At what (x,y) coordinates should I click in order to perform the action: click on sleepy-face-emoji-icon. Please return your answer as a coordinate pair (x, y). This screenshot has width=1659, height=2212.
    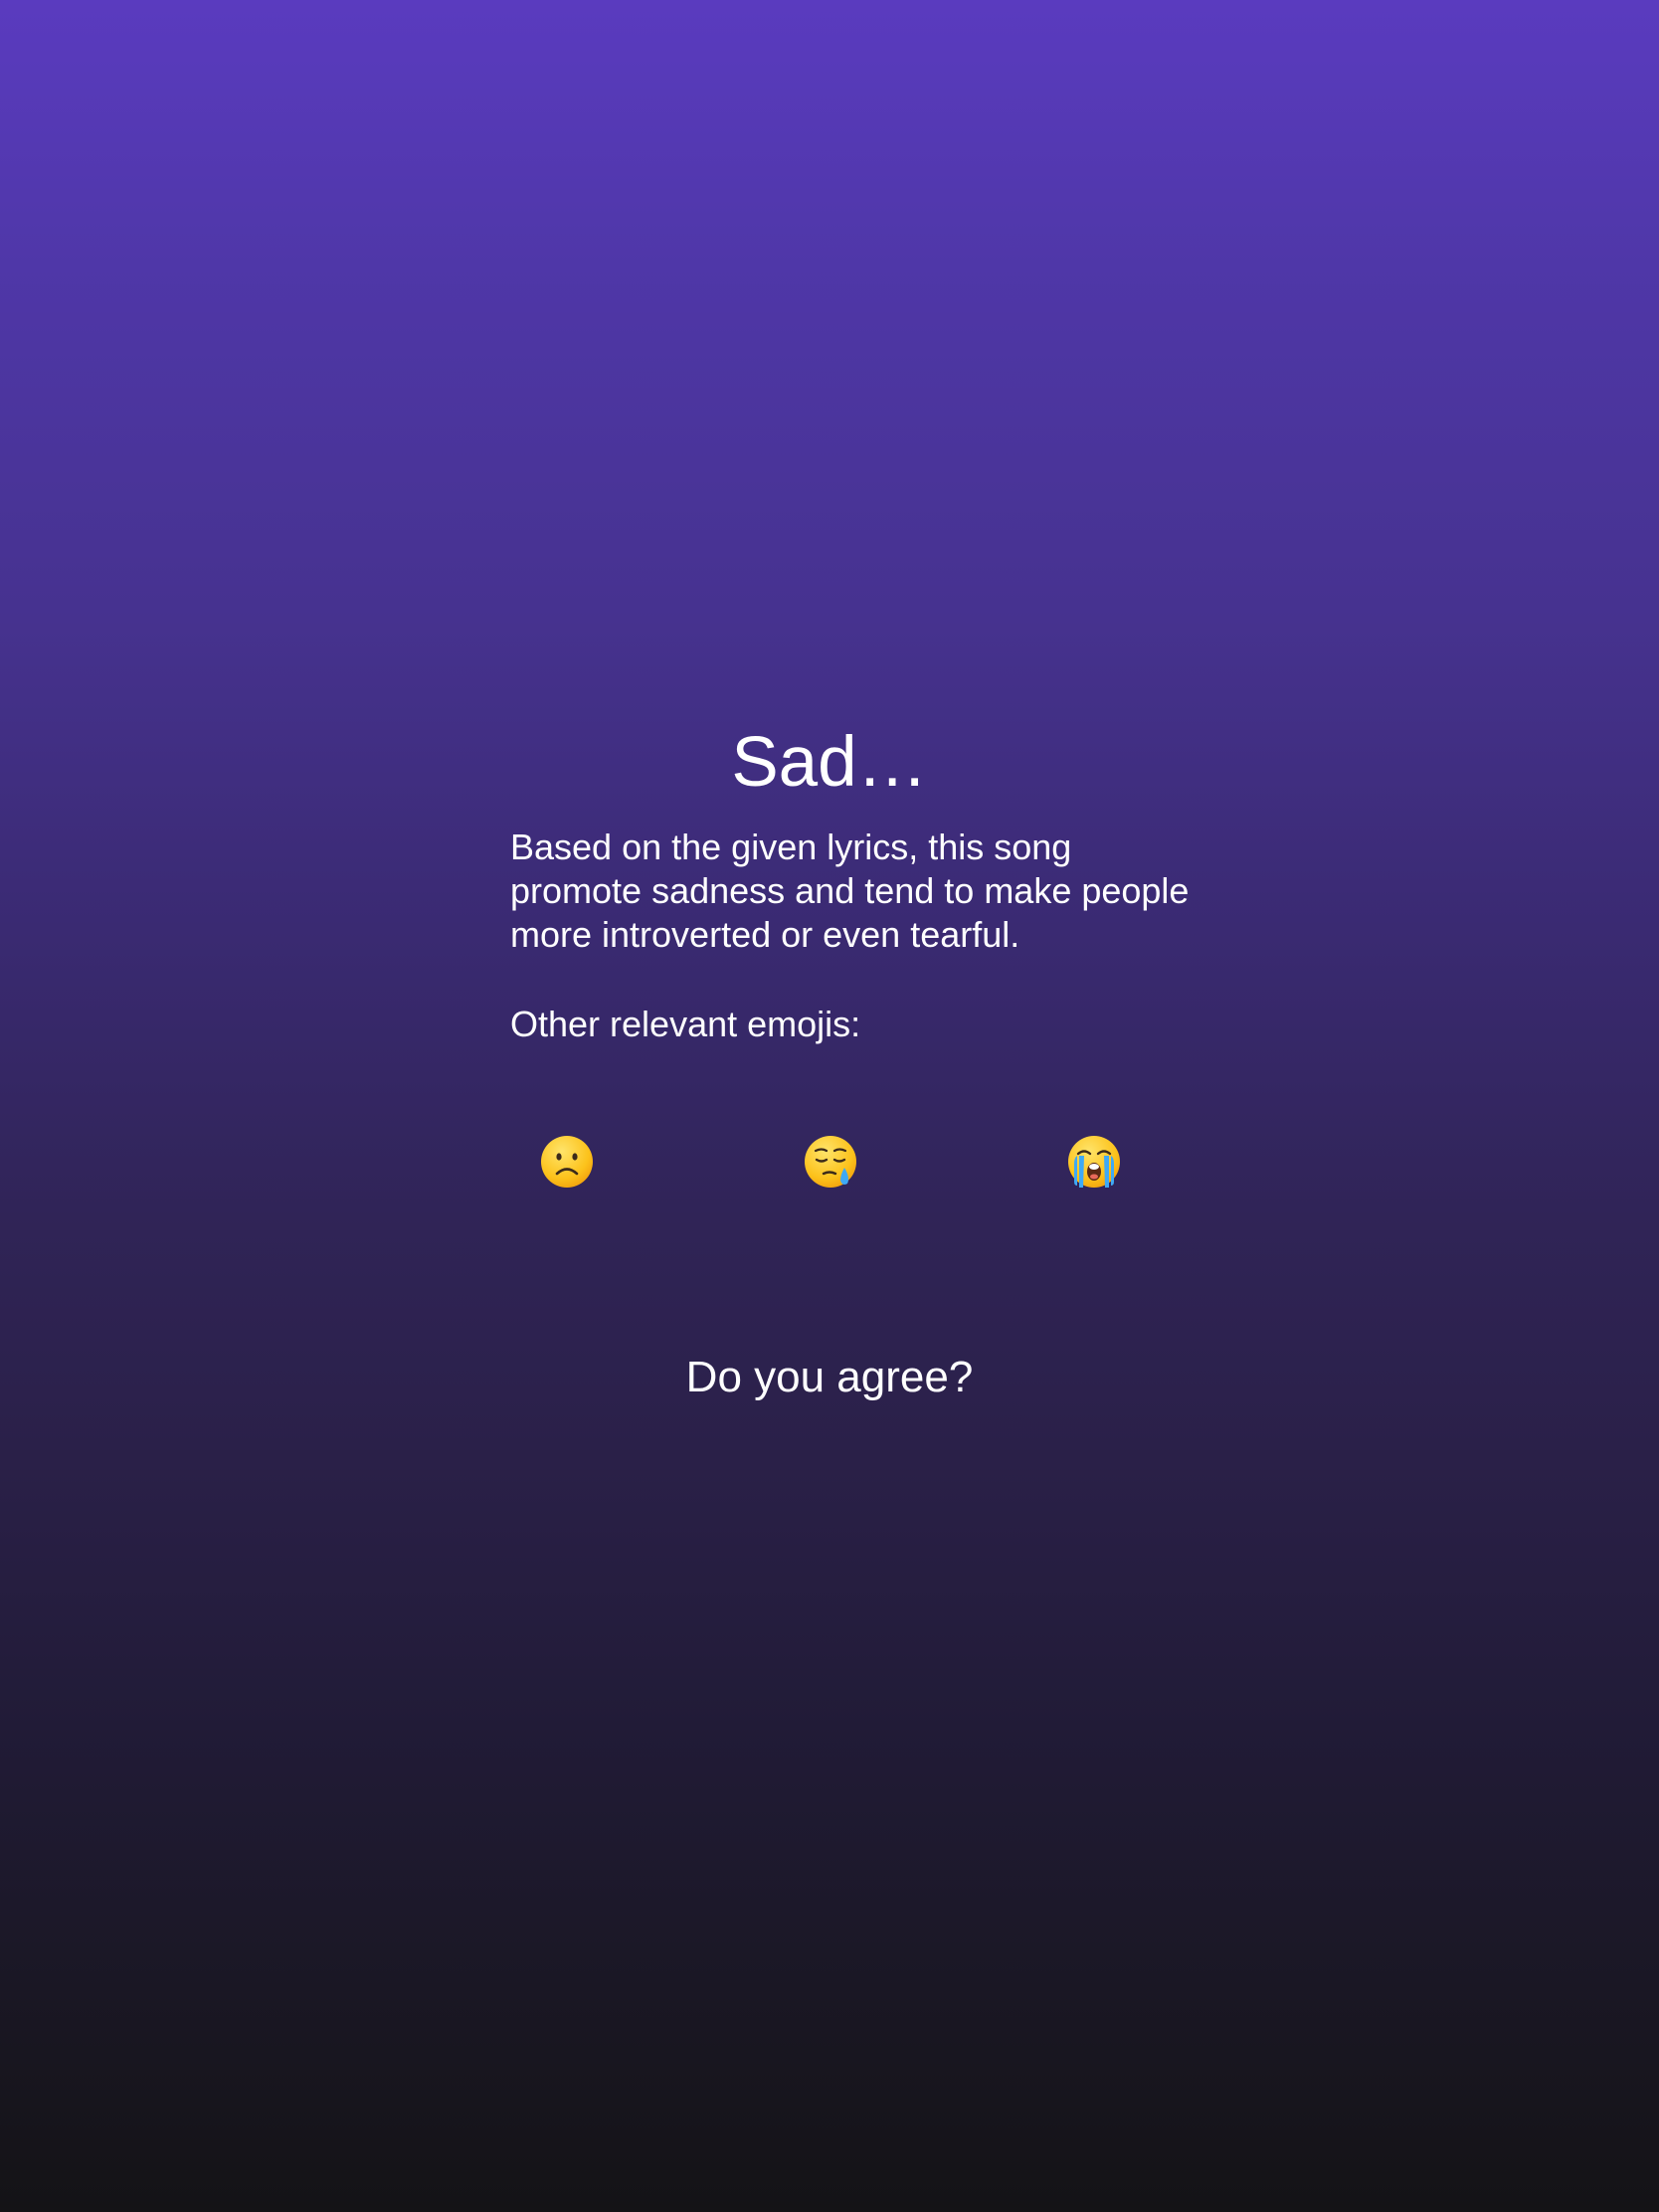
    Looking at the image, I should click on (830, 1162).